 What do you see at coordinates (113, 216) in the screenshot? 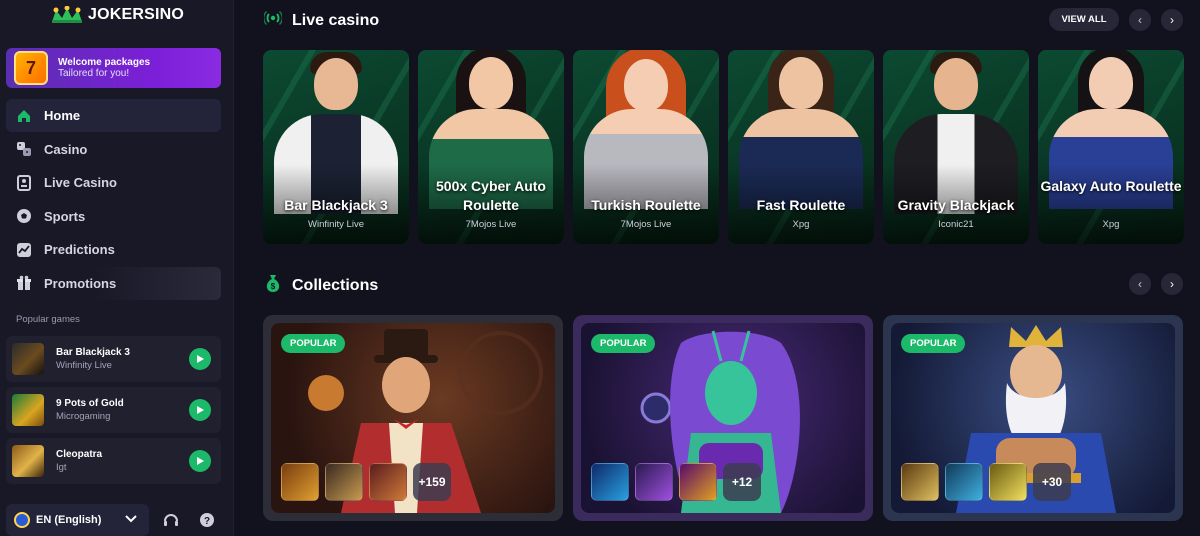
I see `nav-item-sports: Sports` at bounding box center [113, 216].